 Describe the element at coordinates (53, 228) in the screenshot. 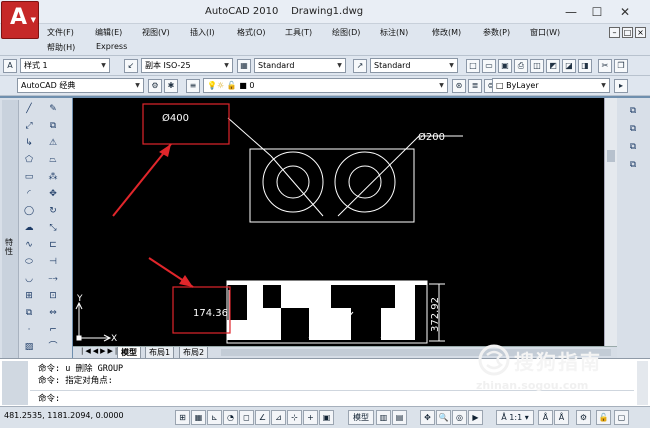

I see `scale-icon: ⤡` at that location.